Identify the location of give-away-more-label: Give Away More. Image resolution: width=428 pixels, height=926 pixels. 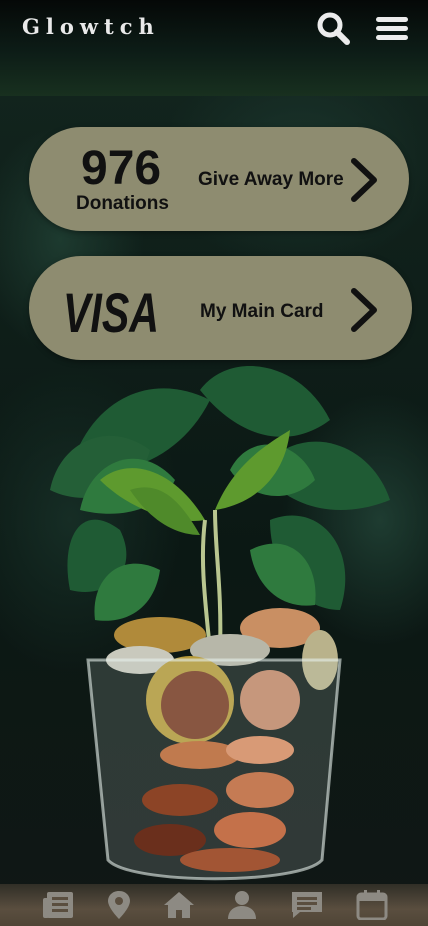
(271, 179).